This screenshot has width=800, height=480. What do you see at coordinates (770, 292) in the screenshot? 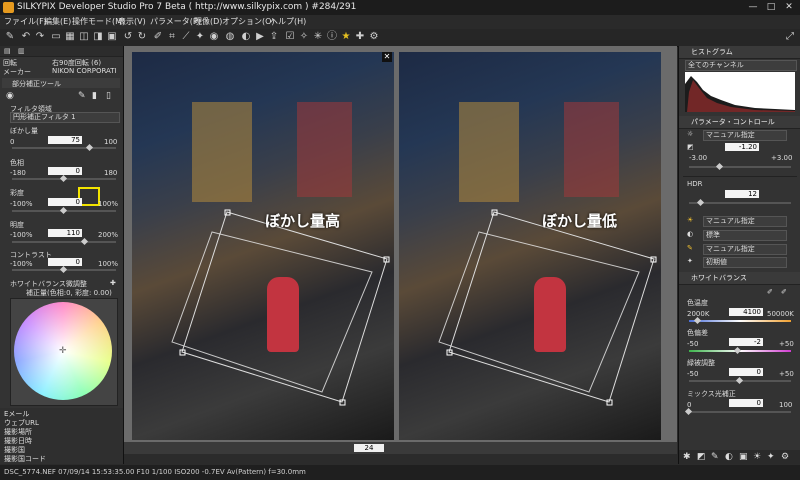
I see `eyedropper-icon: ✐` at bounding box center [770, 292].